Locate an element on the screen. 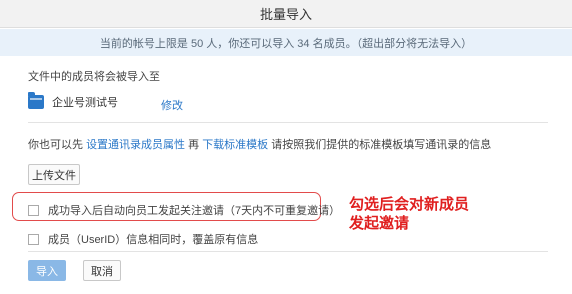 Image resolution: width=572 pixels, height=294 pixels. cancel-button: 取消 is located at coordinates (102, 270).